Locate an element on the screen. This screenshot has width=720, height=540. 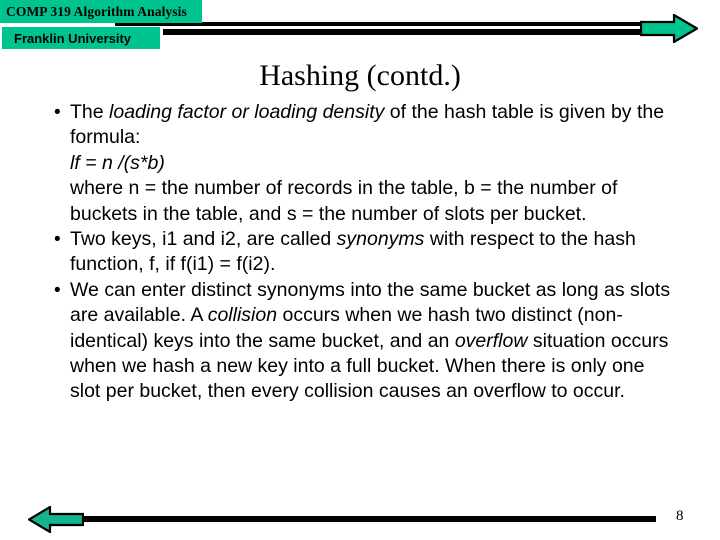
slide-title: Hashing (contd.) is located at coordinates (360, 75).